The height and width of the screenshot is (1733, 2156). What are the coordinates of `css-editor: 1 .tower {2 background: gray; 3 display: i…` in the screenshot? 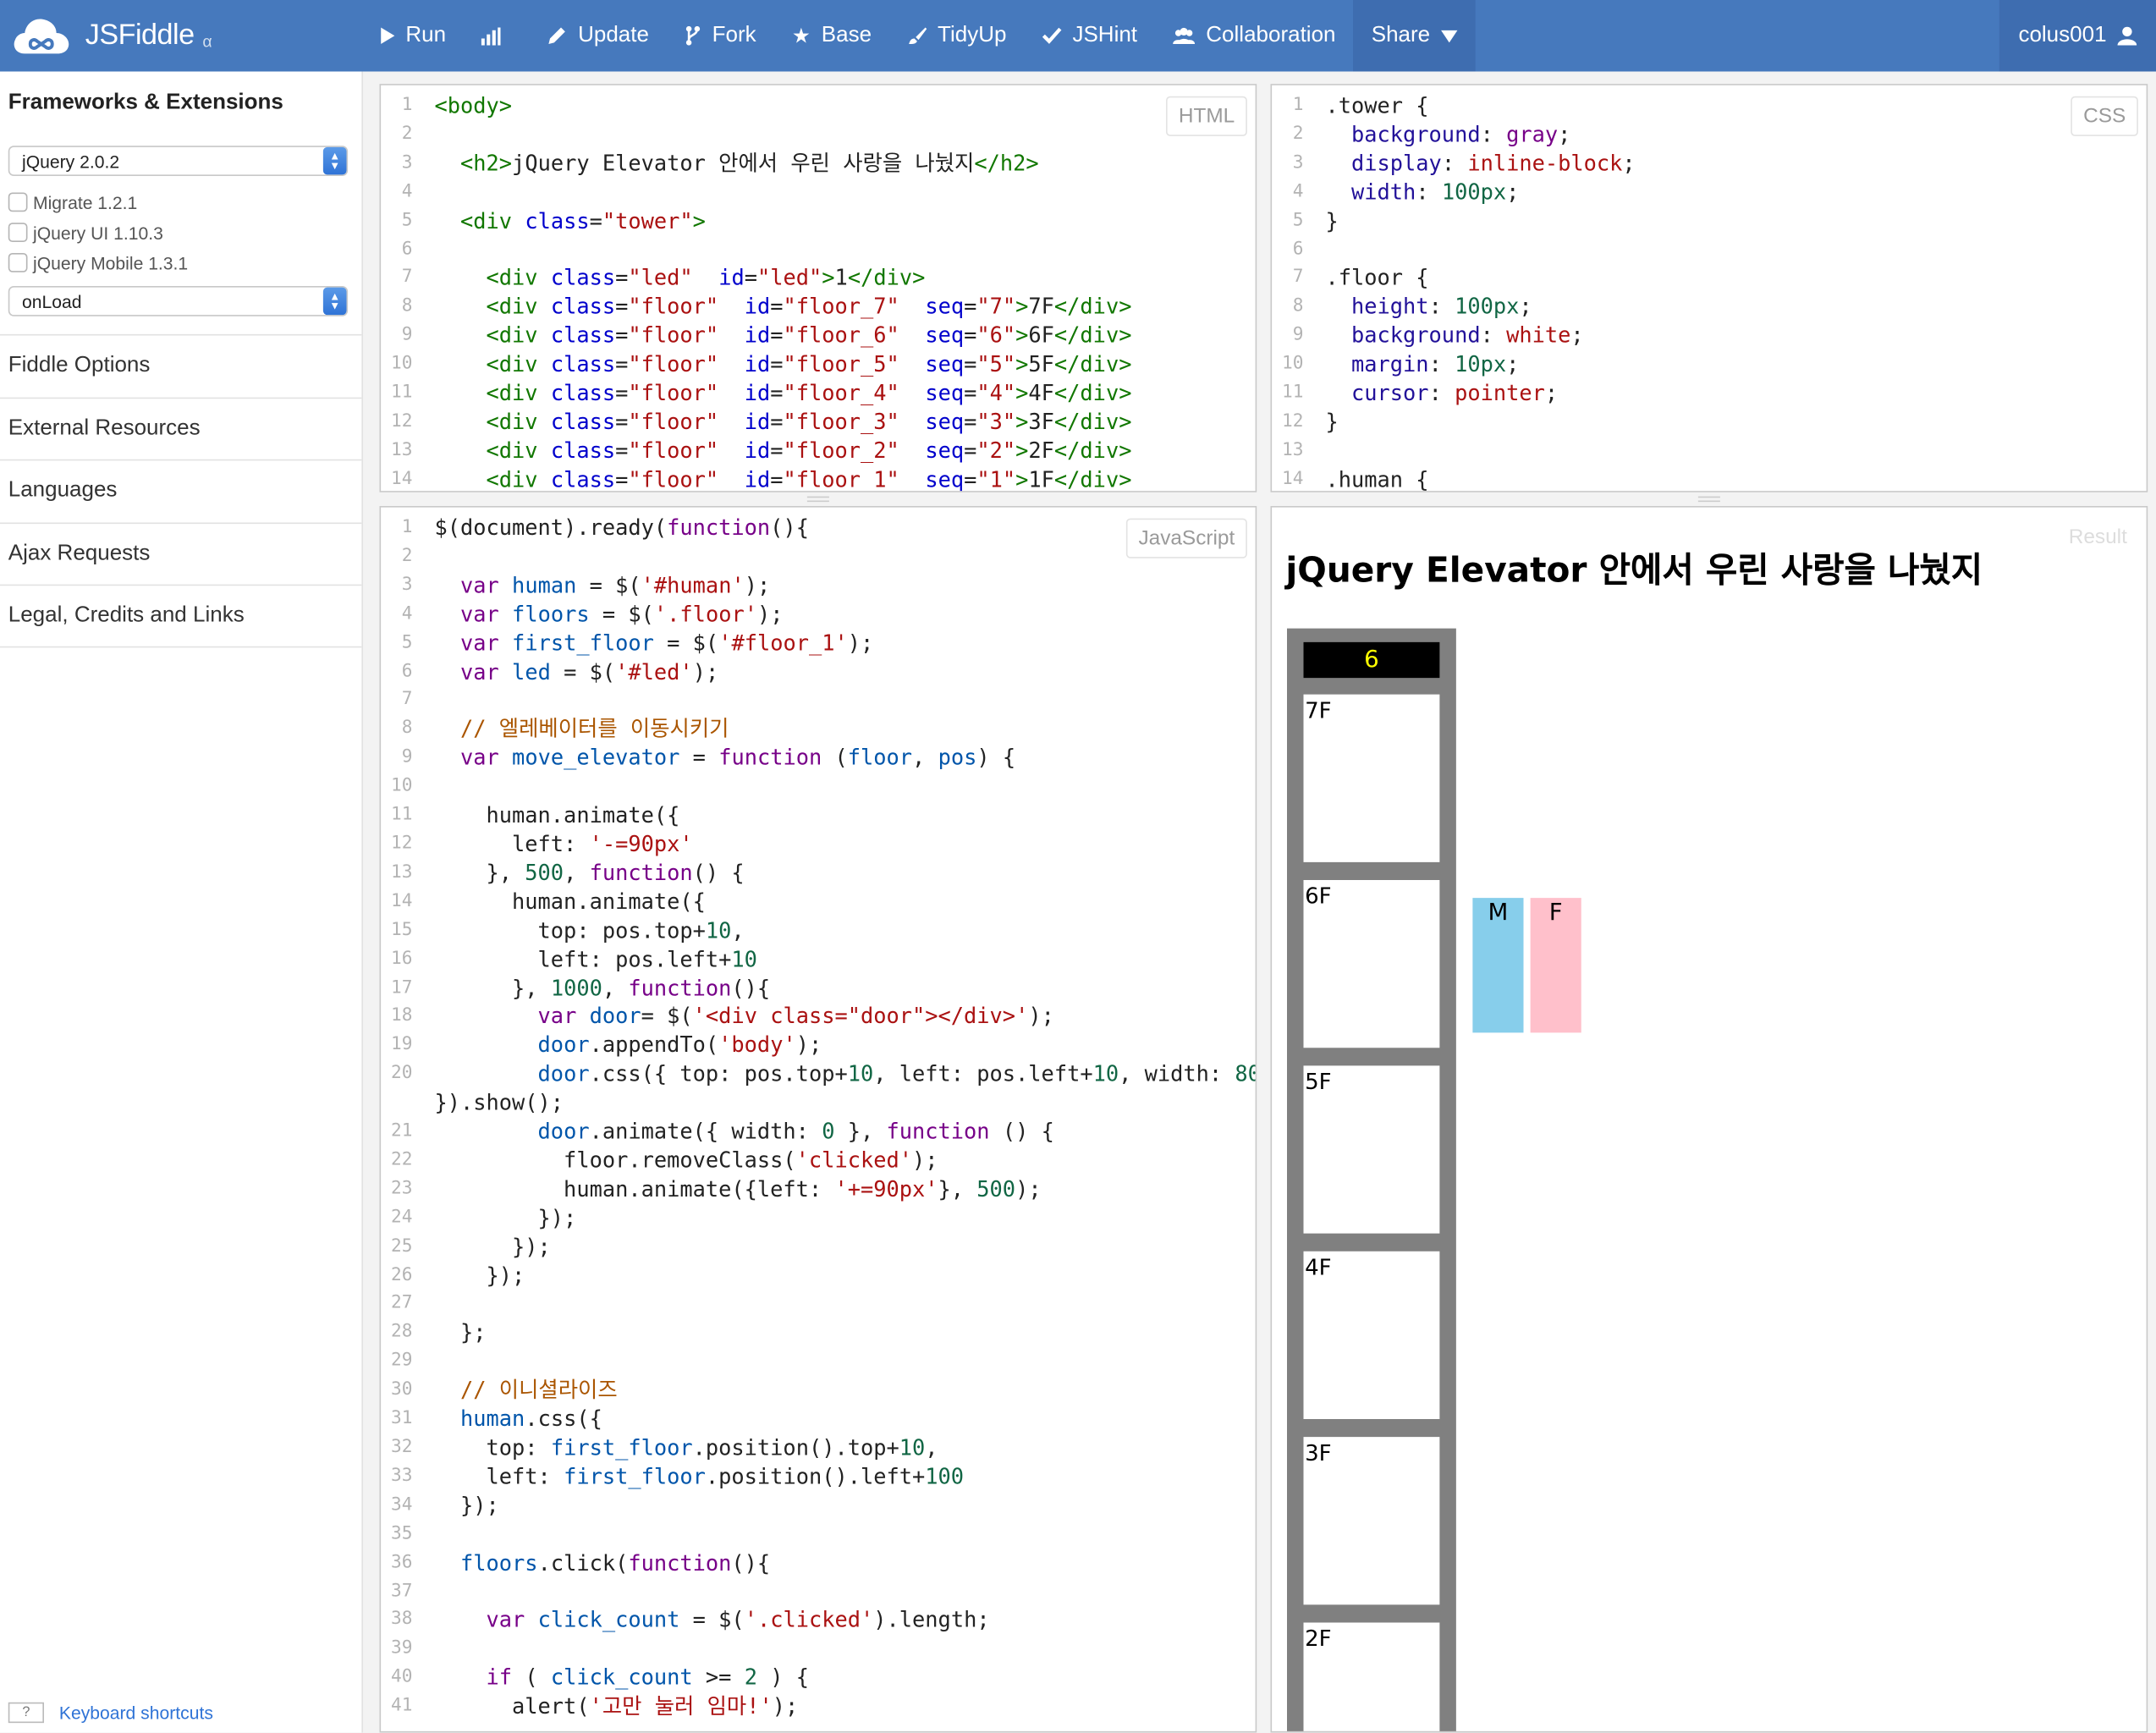 It's located at (1454, 292).